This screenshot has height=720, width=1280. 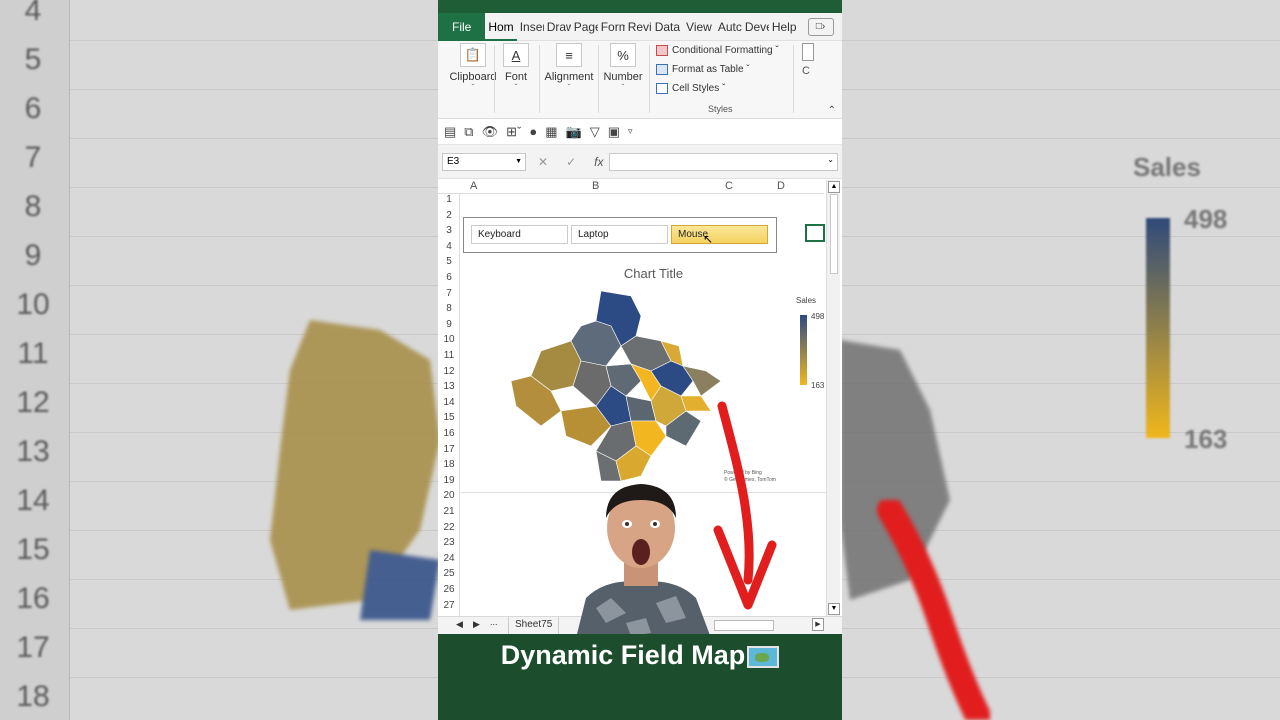 What do you see at coordinates (728, 27) in the screenshot?
I see `tab-automate: Autc` at bounding box center [728, 27].